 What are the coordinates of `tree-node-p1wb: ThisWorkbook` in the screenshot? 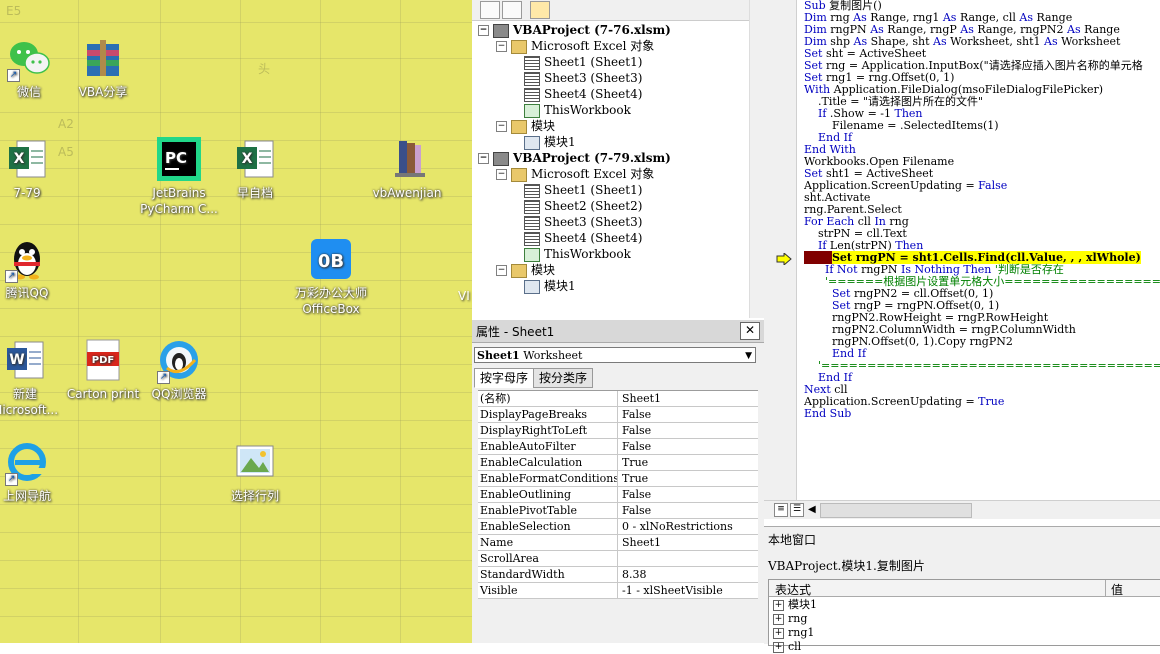 It's located at (577, 110).